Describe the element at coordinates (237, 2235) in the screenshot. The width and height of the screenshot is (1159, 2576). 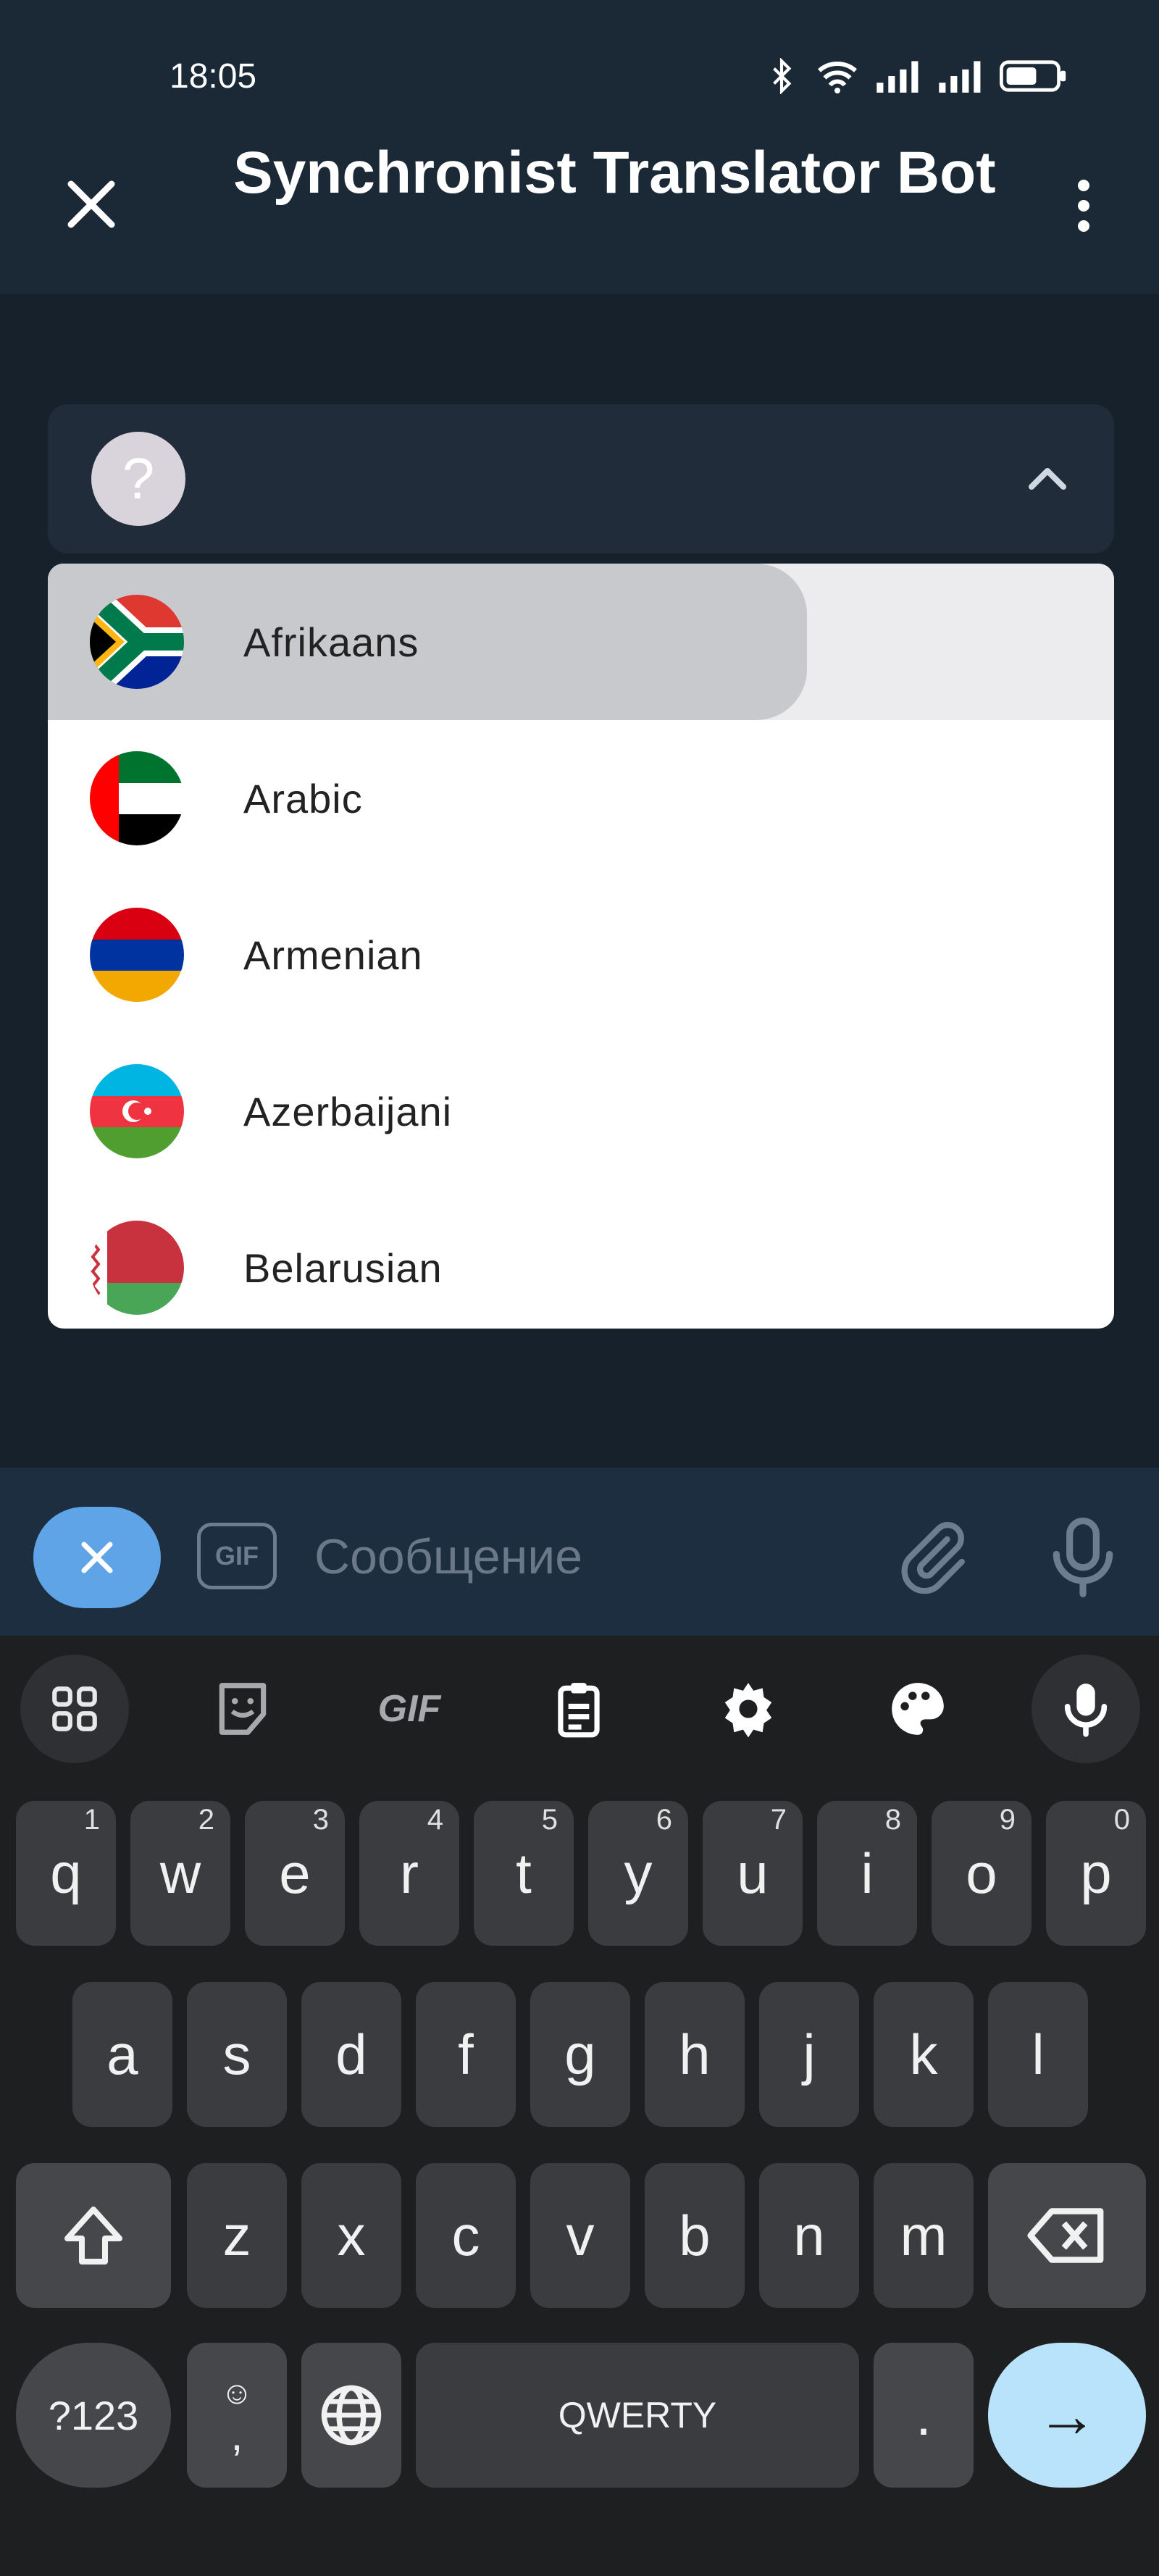
I see `key-z: z` at that location.